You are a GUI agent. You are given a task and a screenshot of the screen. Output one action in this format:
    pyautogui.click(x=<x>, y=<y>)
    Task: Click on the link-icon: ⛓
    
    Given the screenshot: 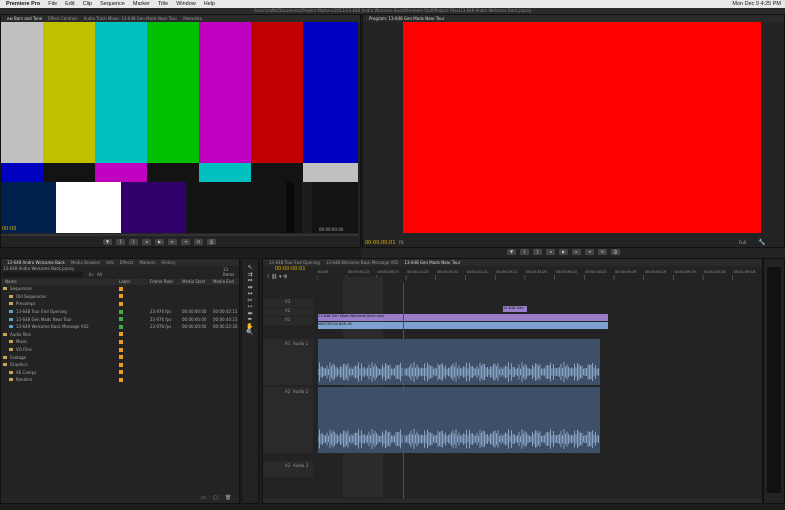 What is the action you would take?
    pyautogui.click(x=274, y=277)
    